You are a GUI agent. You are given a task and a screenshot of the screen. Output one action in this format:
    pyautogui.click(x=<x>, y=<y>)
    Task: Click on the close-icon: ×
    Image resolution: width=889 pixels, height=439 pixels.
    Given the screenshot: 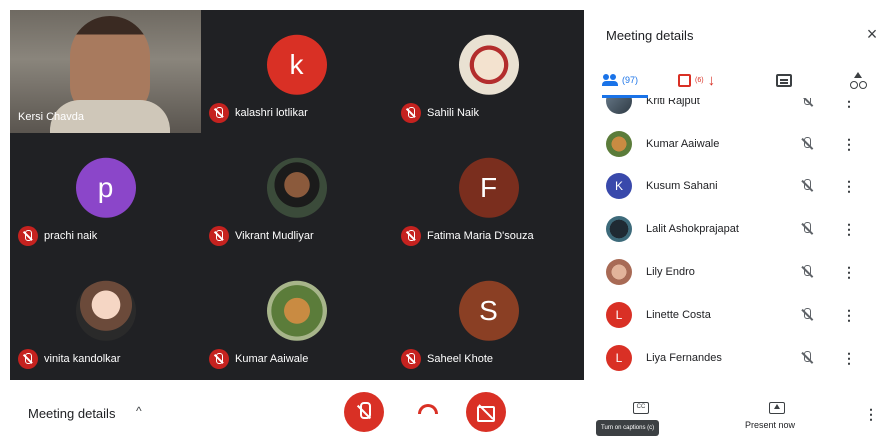 What is the action you would take?
    pyautogui.click(x=872, y=34)
    